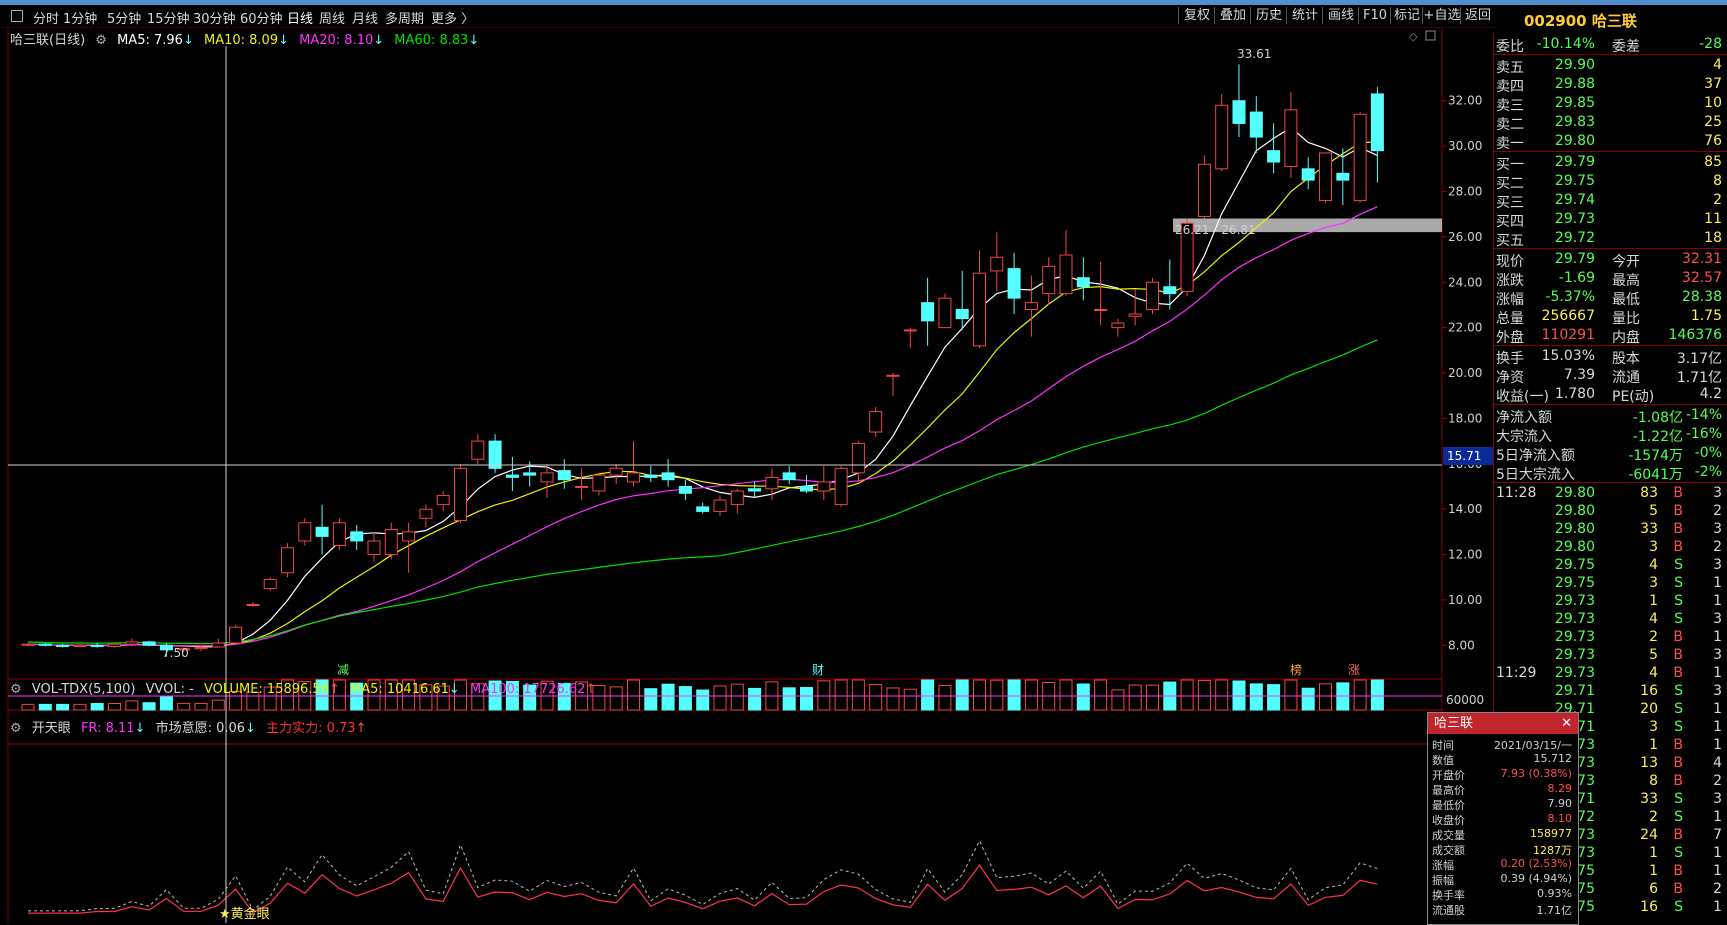 This screenshot has height=925, width=1727. Describe the element at coordinates (1713, 122) in the screenshot. I see `ask-row-cell: 25` at that location.